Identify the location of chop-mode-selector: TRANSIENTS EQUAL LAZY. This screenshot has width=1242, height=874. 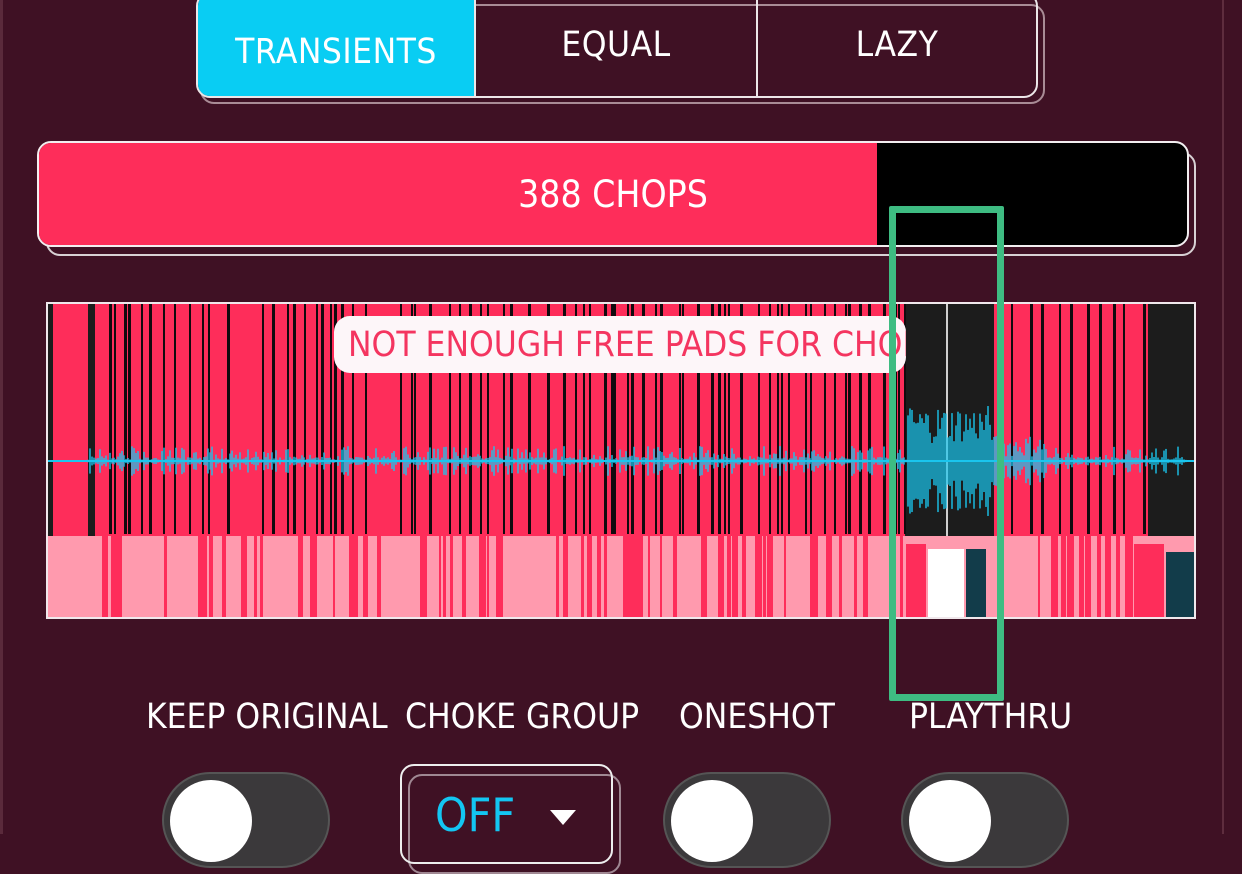
(617, 49).